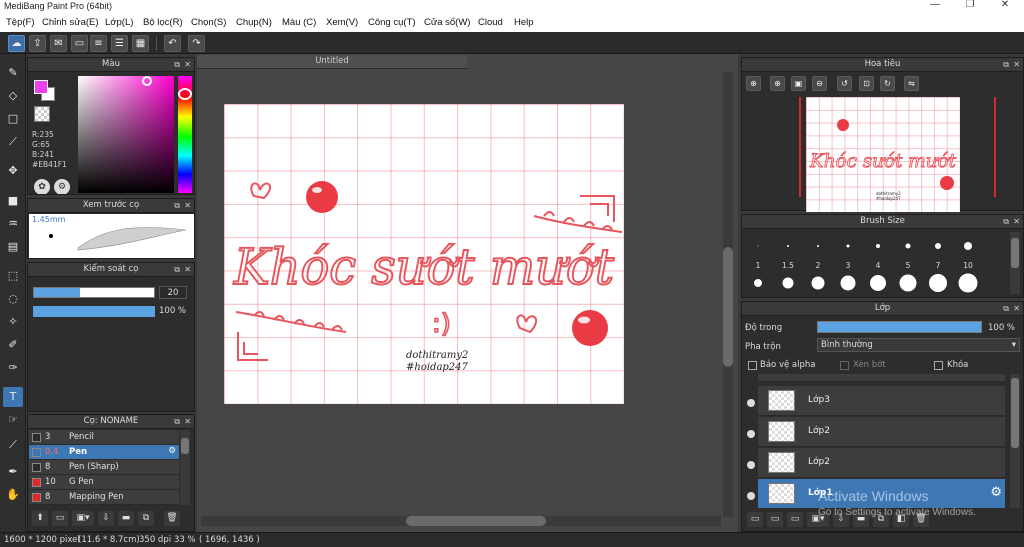 Image resolution: width=1024 pixels, height=547 pixels. Describe the element at coordinates (332, 62) in the screenshot. I see `document-tab: Untitled` at that location.